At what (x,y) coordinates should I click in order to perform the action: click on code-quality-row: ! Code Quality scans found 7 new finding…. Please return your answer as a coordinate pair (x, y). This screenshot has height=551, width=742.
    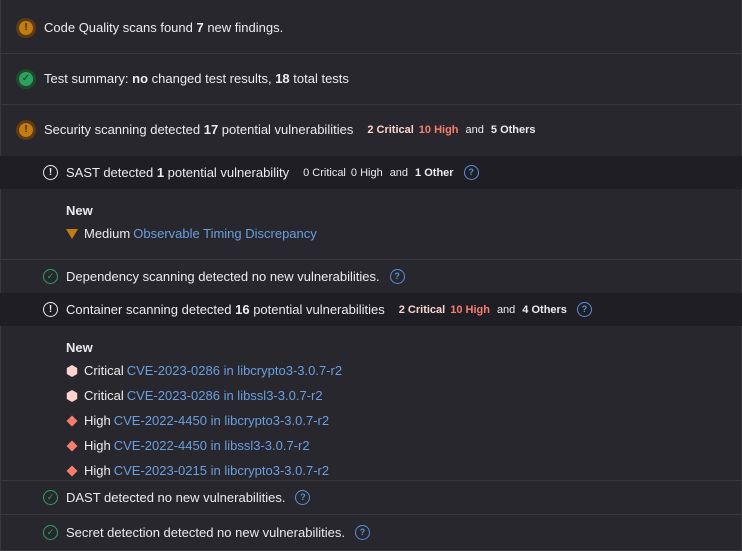
    Looking at the image, I should click on (371, 27).